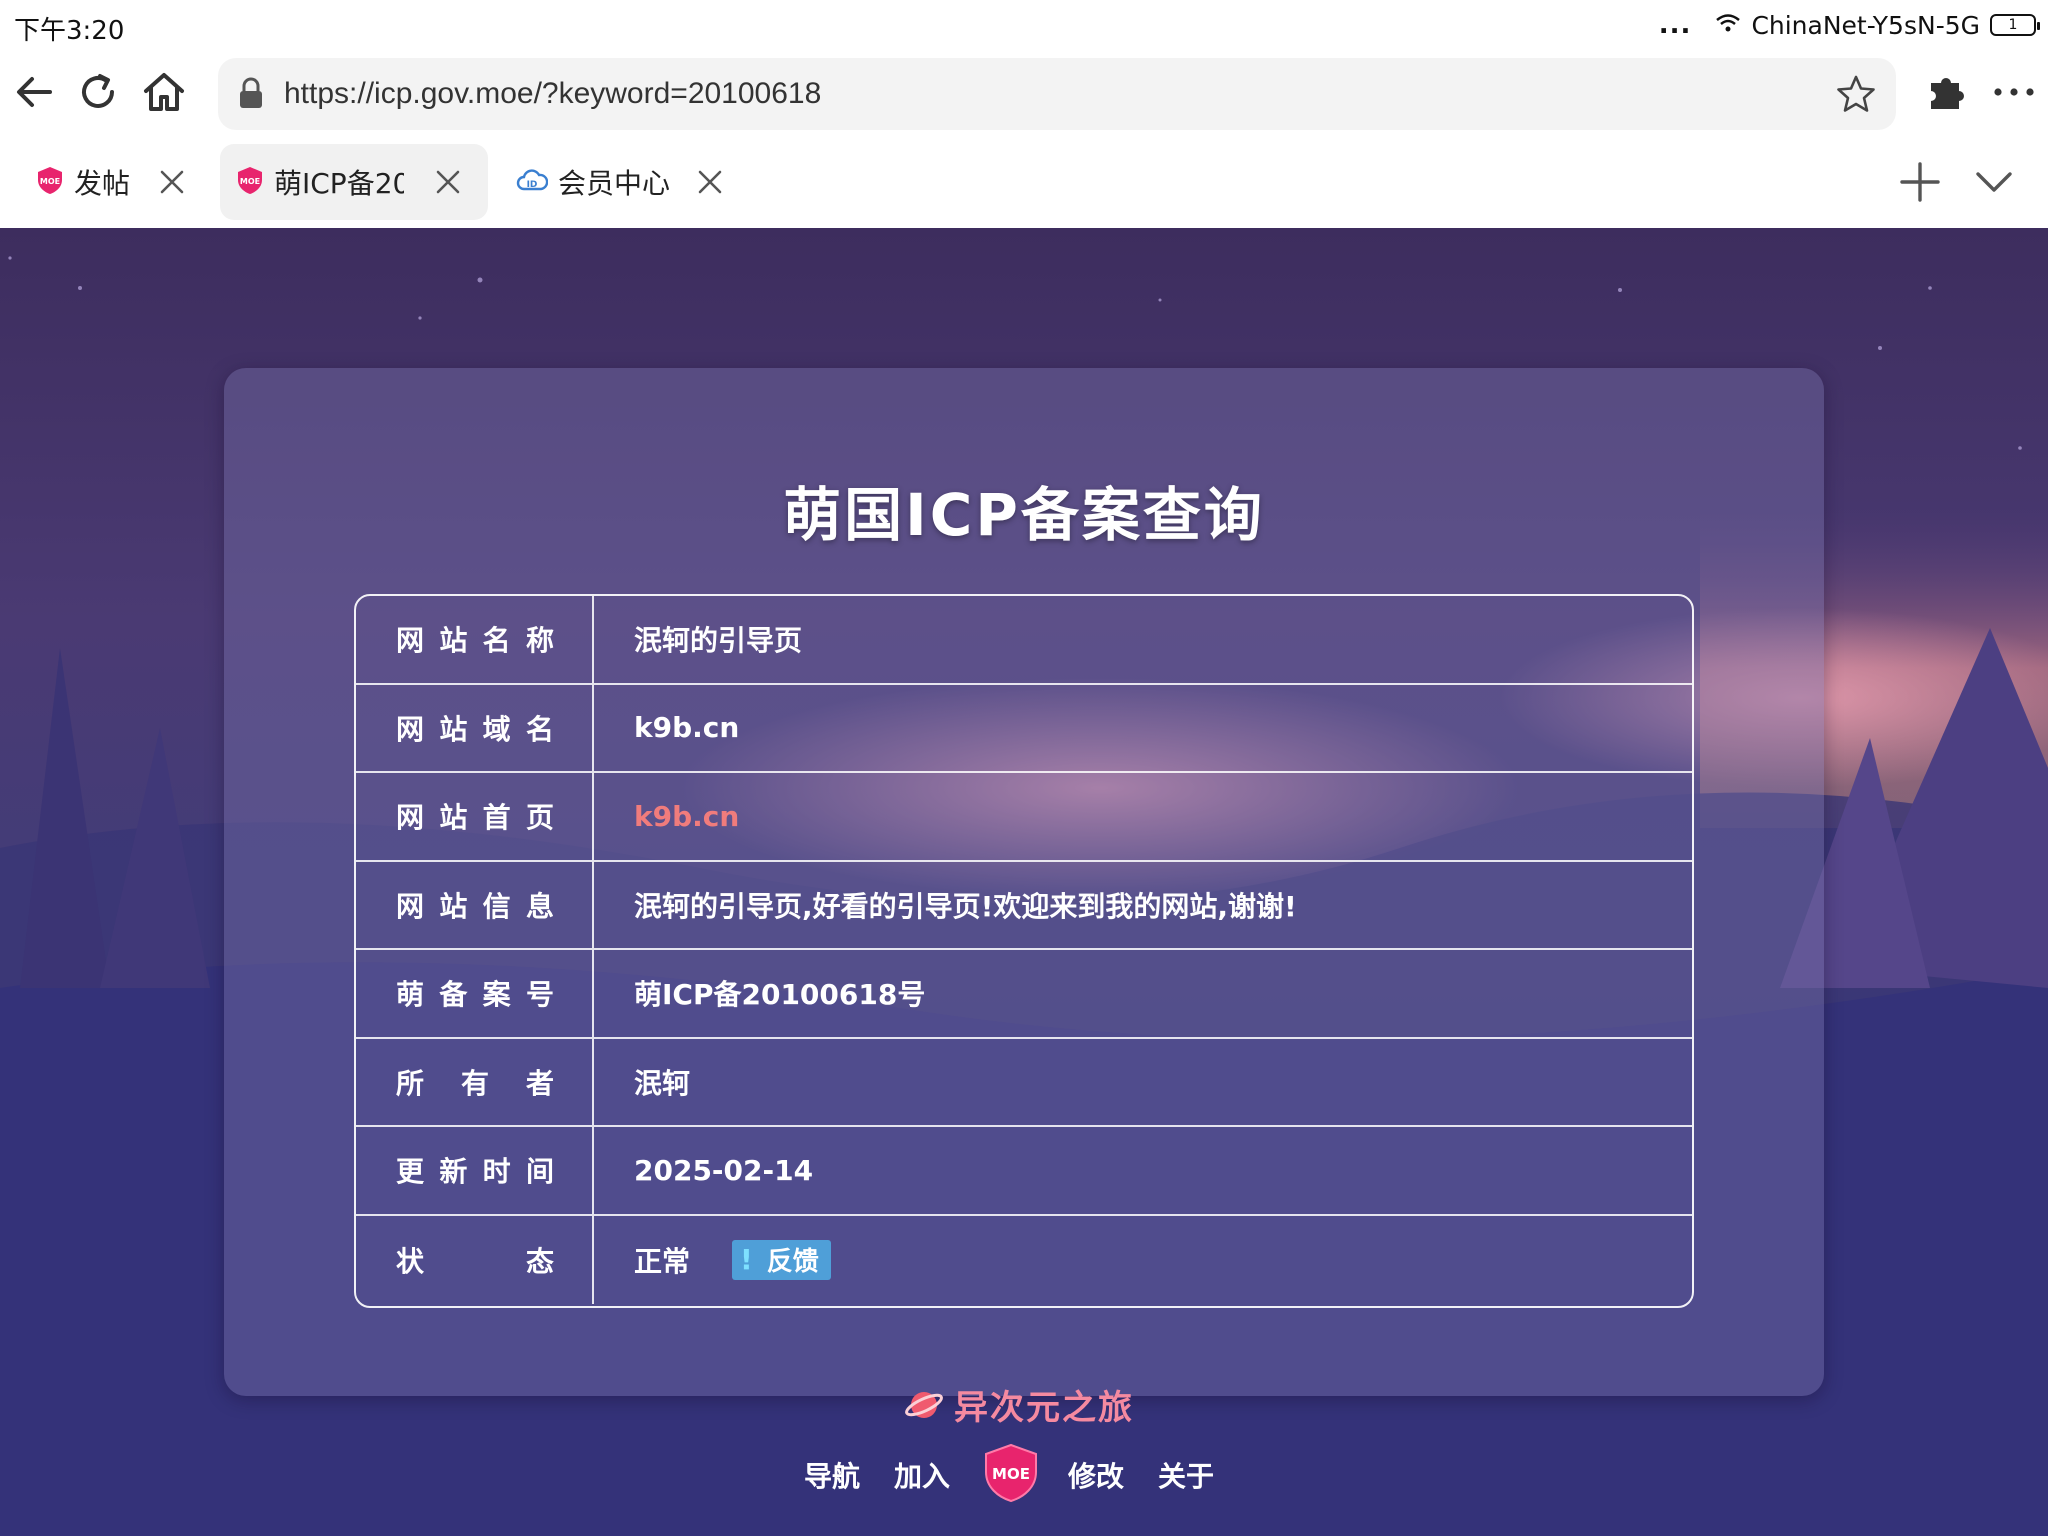 Image resolution: width=2048 pixels, height=1536 pixels. What do you see at coordinates (1096, 1475) in the screenshot?
I see `nav-link-modify: 修改` at bounding box center [1096, 1475].